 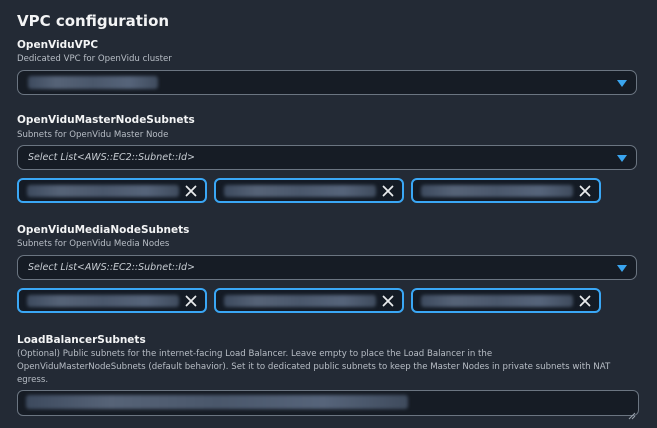 I want to click on master-subnets-description: Subnets for OpenVidu Master Node, so click(x=93, y=135).